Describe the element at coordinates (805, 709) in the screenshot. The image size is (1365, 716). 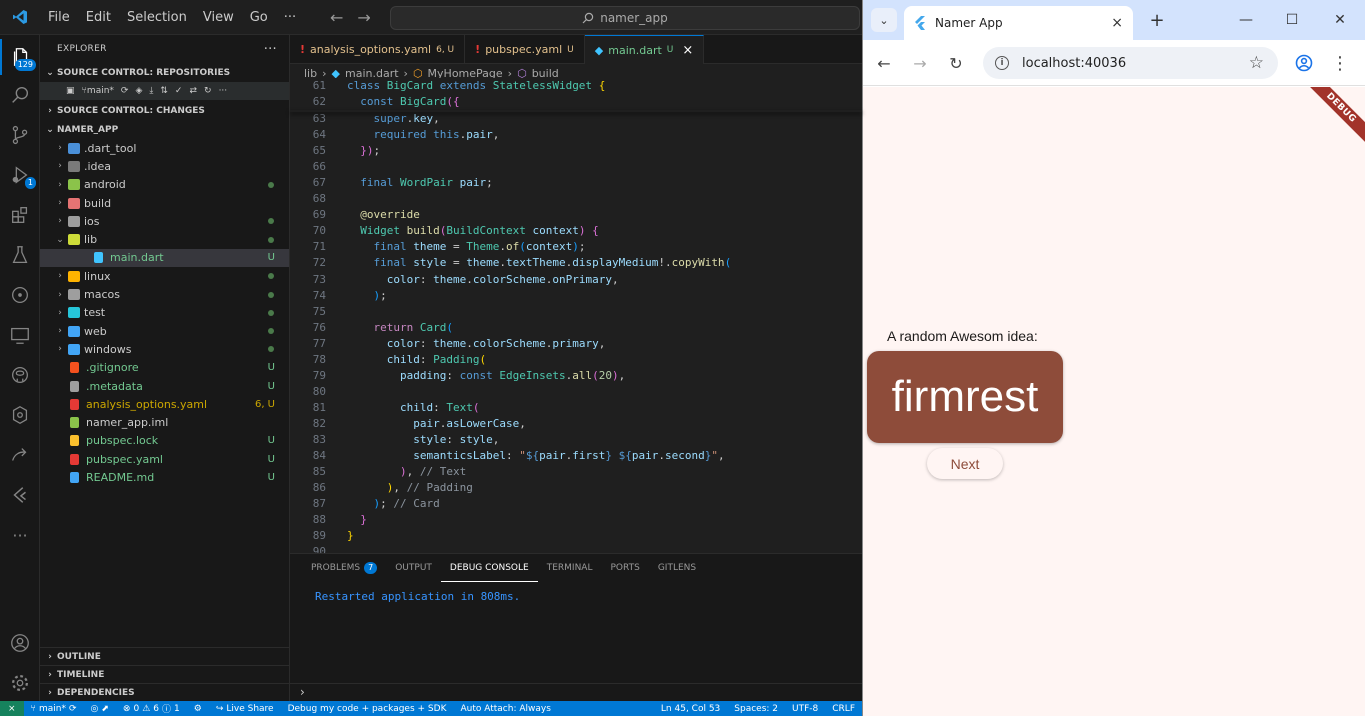
I see `status-encoding: UTF-8` at that location.